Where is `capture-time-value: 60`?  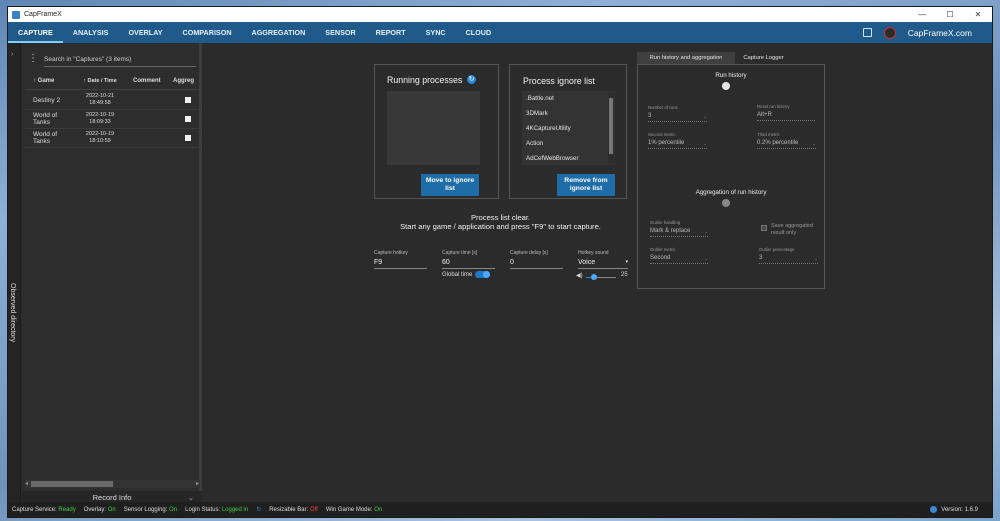
capture-time-value: 60 is located at coordinates (468, 264).